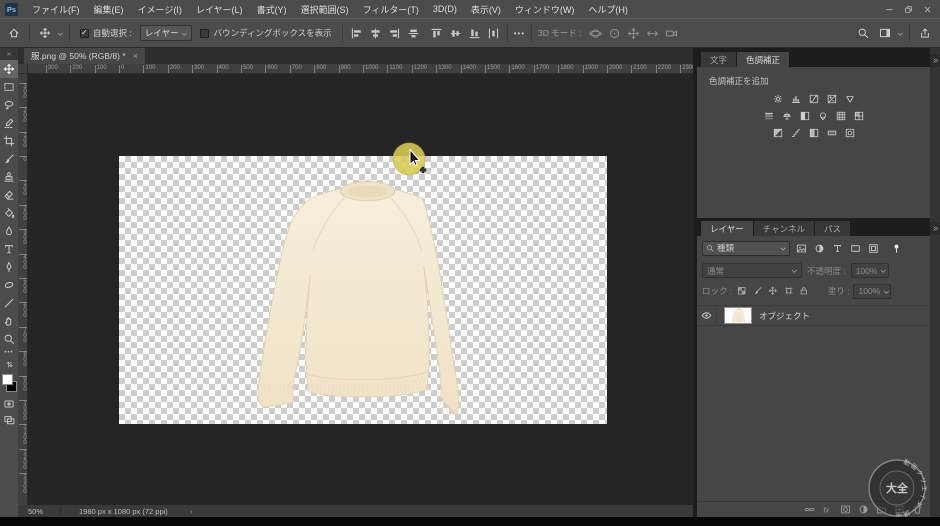 The width and height of the screenshot is (940, 526). What do you see at coordinates (375, 33) in the screenshot?
I see `align-center-h-button` at bounding box center [375, 33].